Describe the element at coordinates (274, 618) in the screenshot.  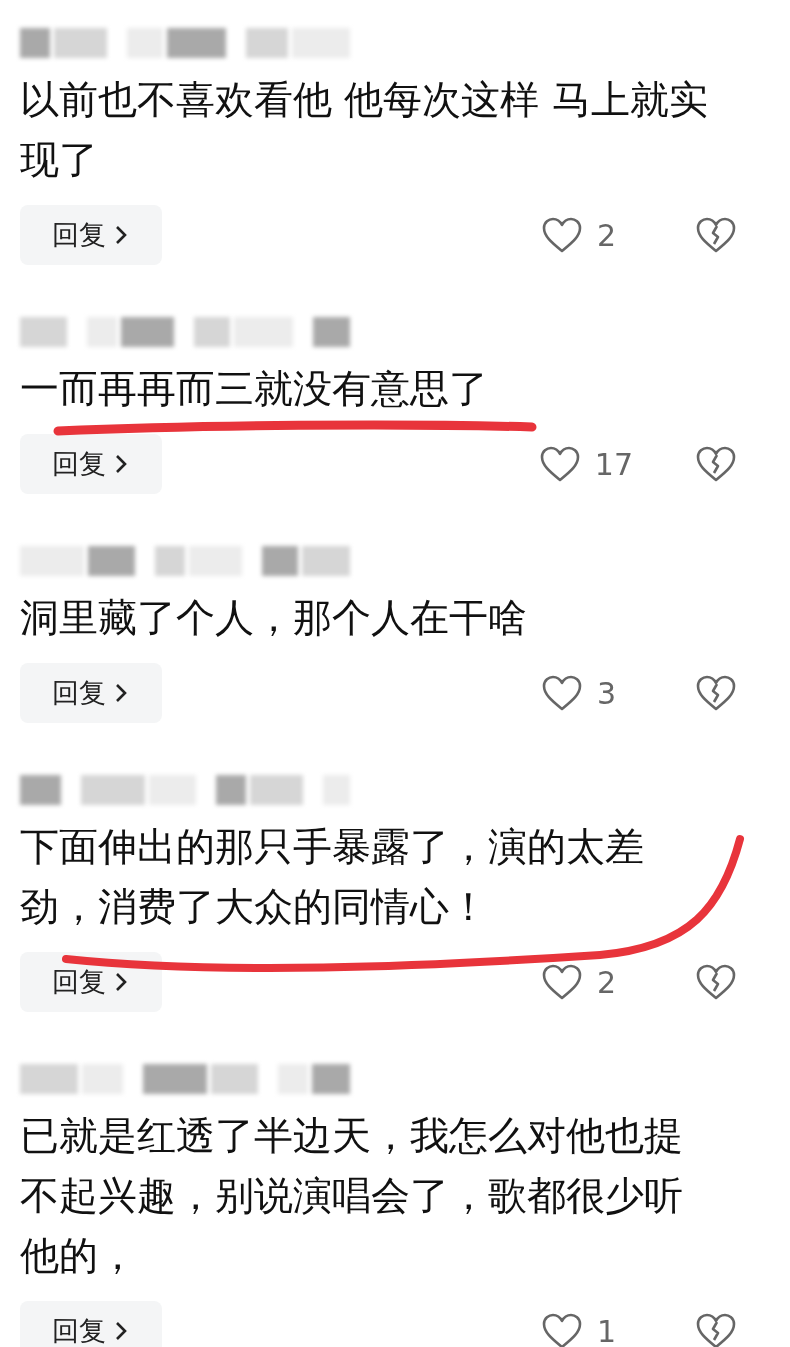
I see `comment-text: 洞里藏了个人，那个人在干啥` at that location.